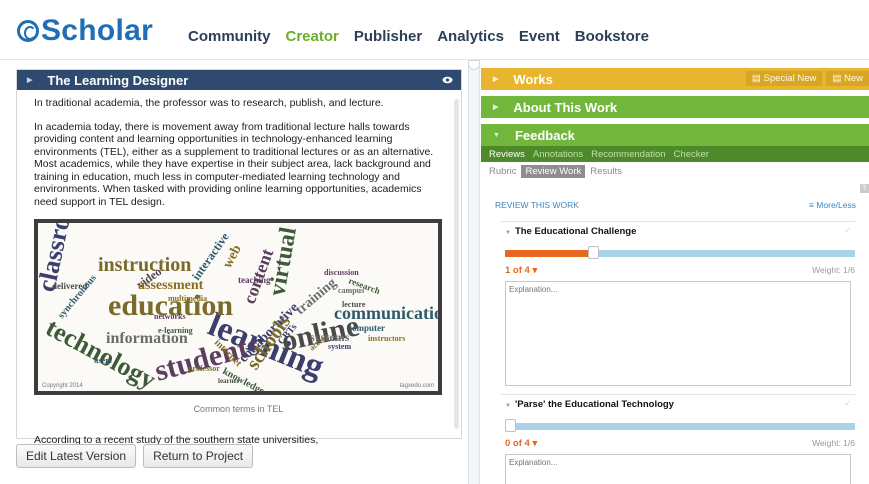 The height and width of the screenshot is (484, 869). I want to click on score-slider-fill, so click(549, 253).